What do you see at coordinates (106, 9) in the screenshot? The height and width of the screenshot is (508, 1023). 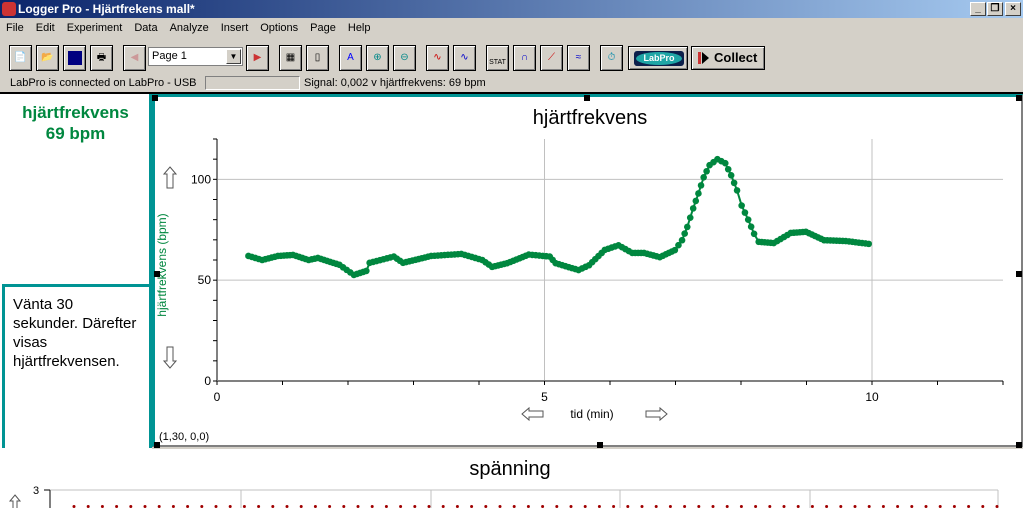 I see `window-title: Logger Pro - Hjärtfrekens mall*` at bounding box center [106, 9].